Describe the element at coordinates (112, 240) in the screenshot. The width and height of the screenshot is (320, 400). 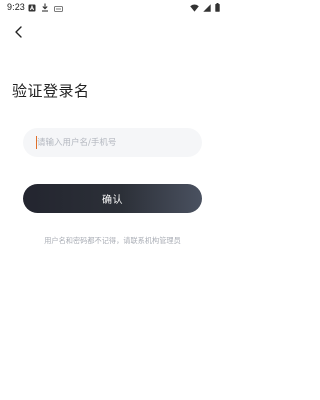
I see `forgot-hint-text: 用户名和密码都不记得，请联系机构管理员` at that location.